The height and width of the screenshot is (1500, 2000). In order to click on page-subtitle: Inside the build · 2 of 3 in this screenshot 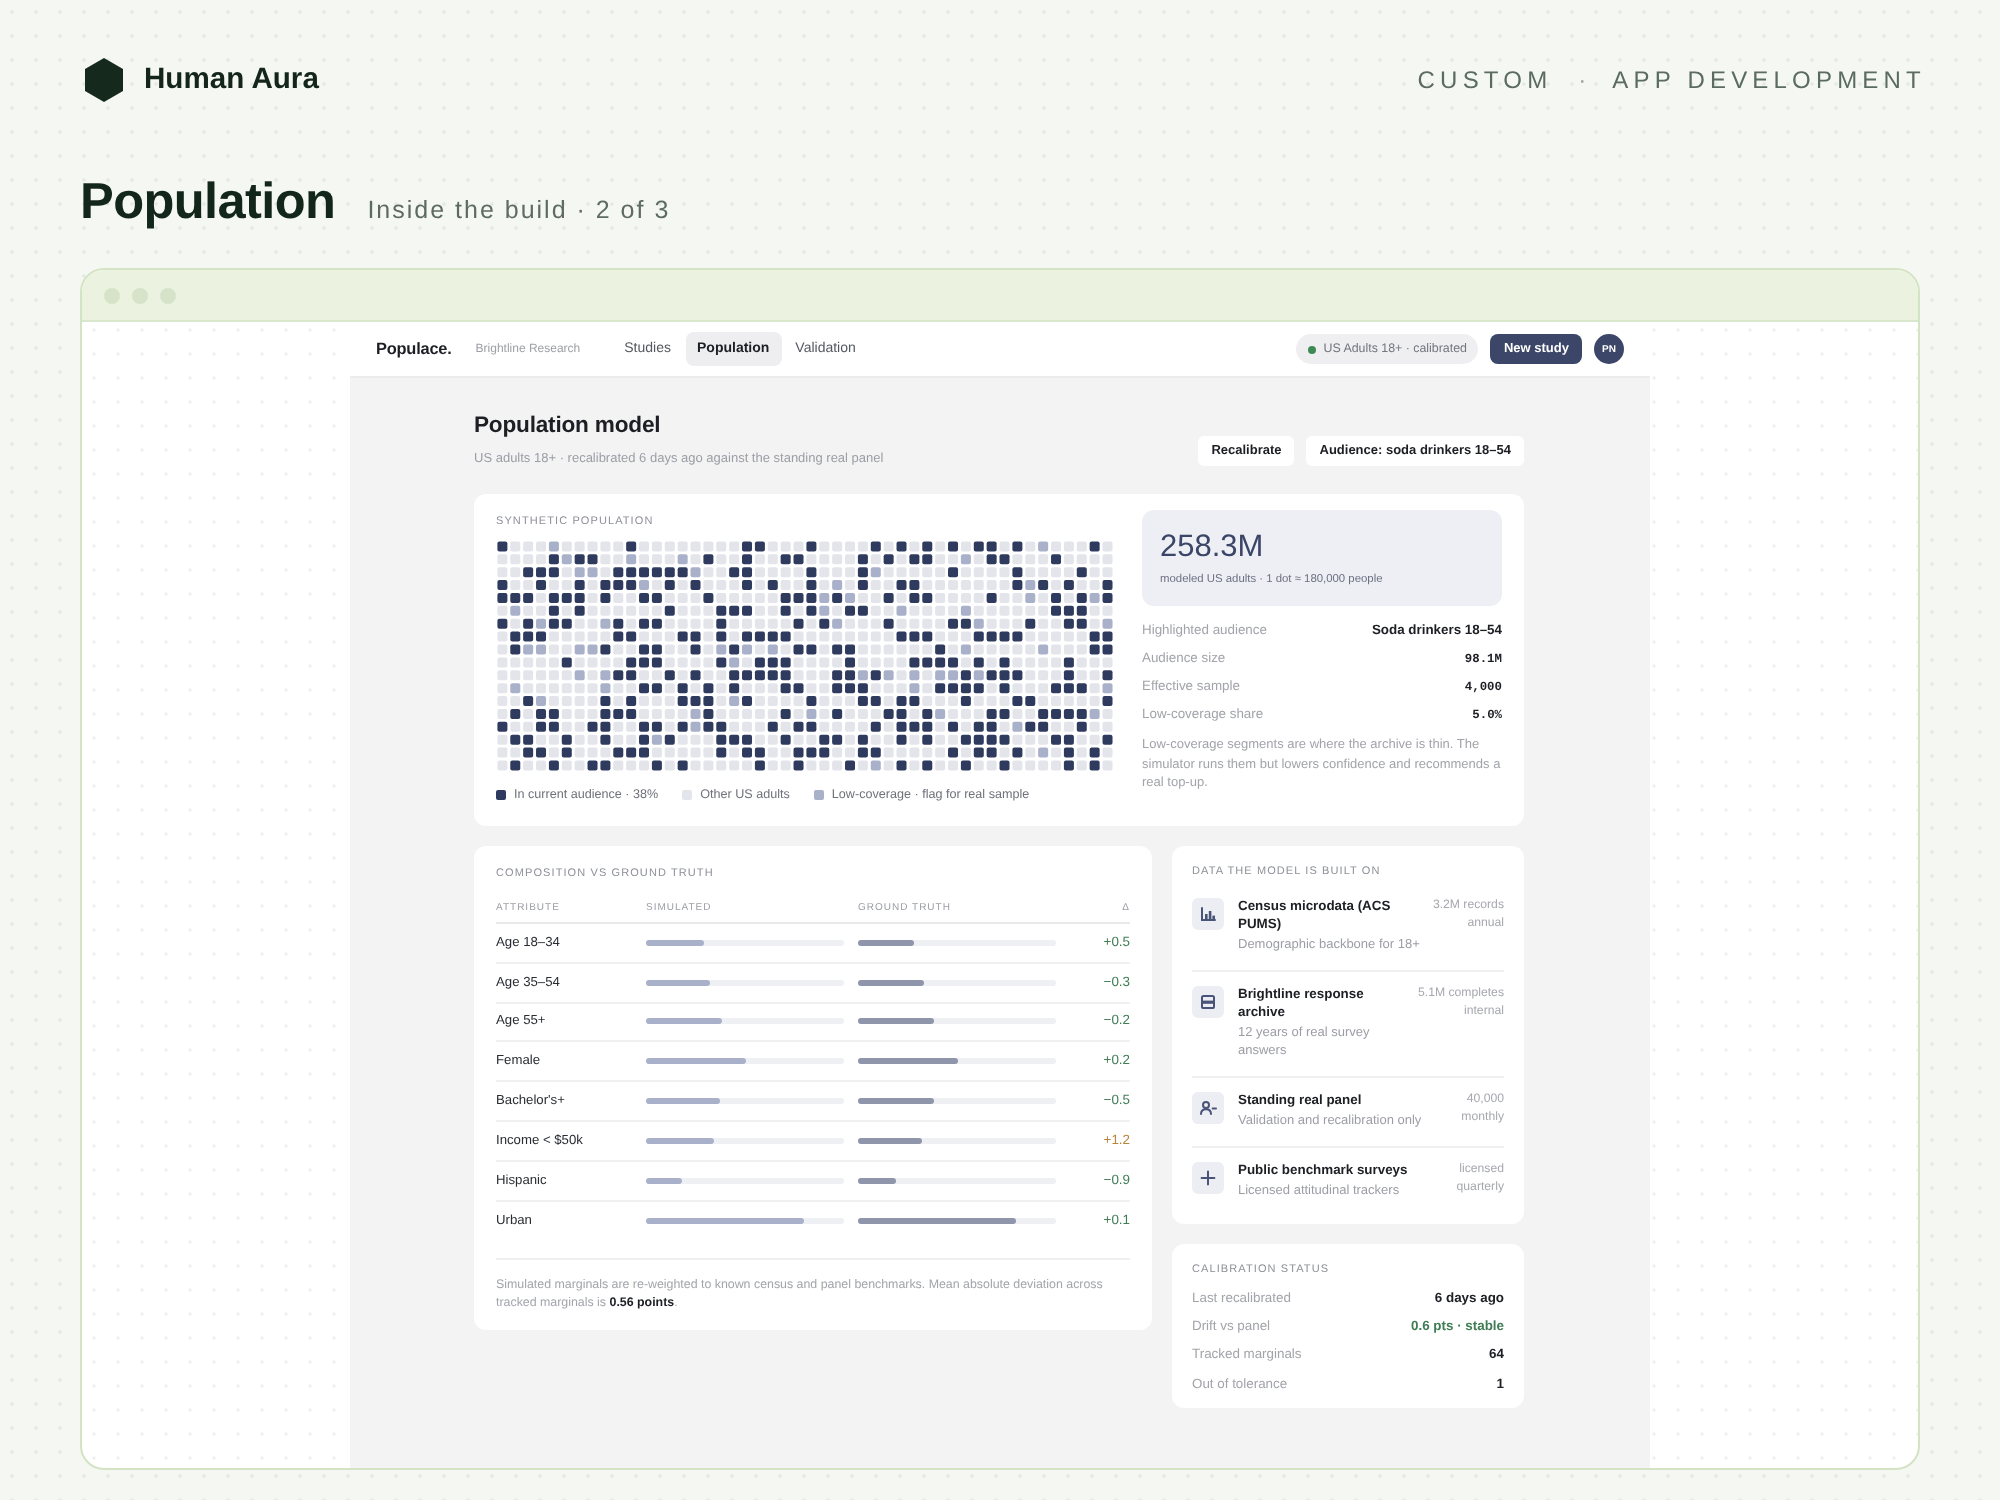, I will do `click(519, 210)`.